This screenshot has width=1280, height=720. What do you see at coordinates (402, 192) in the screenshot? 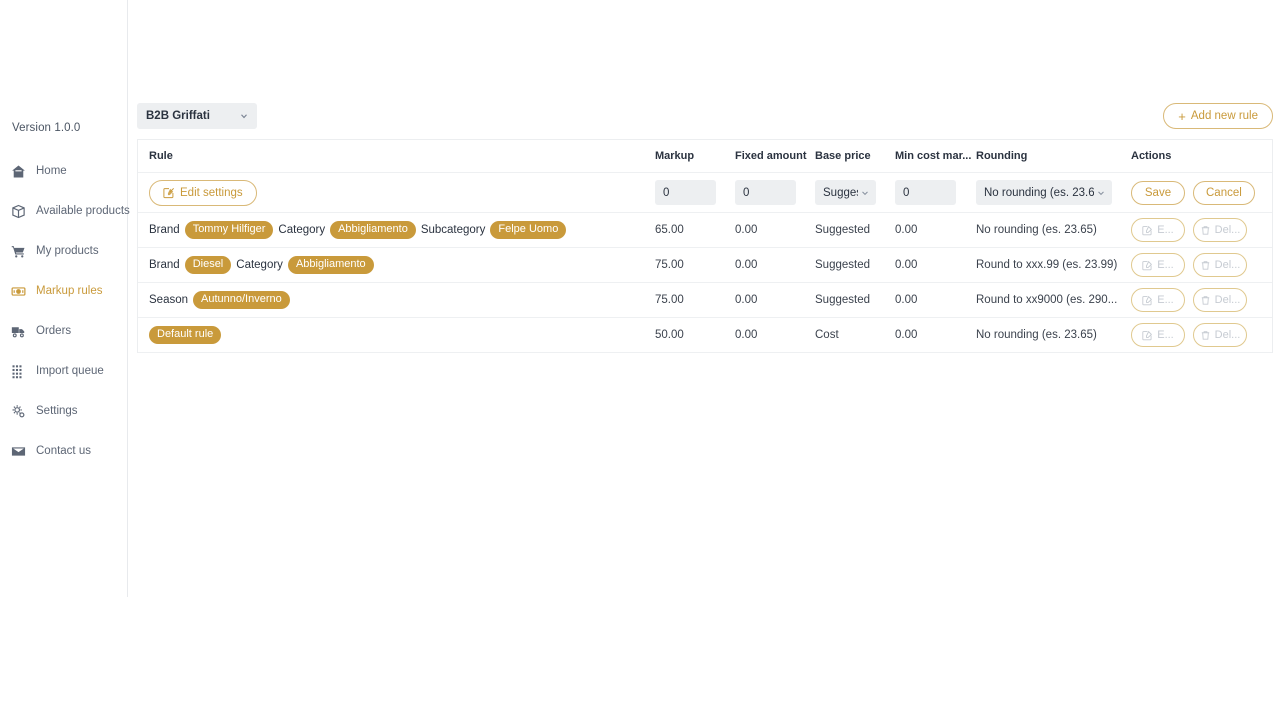
I see `edit-settings-cell: Edit settings` at bounding box center [402, 192].